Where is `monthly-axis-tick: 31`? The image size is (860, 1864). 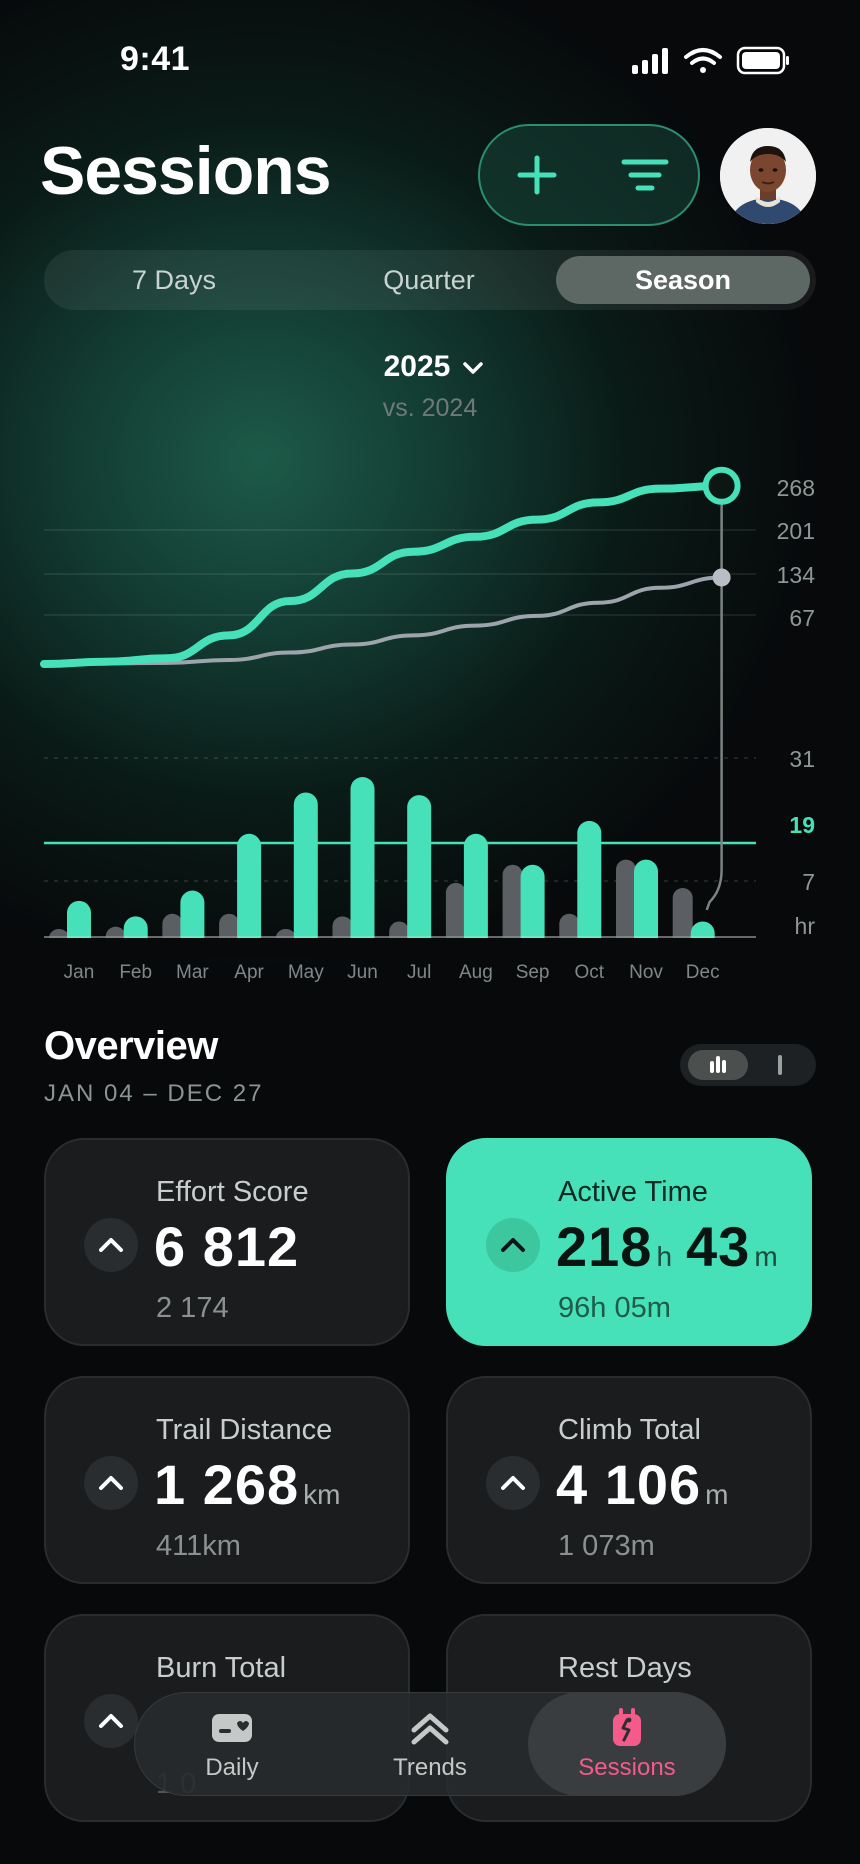 monthly-axis-tick: 31 is located at coordinates (802, 759).